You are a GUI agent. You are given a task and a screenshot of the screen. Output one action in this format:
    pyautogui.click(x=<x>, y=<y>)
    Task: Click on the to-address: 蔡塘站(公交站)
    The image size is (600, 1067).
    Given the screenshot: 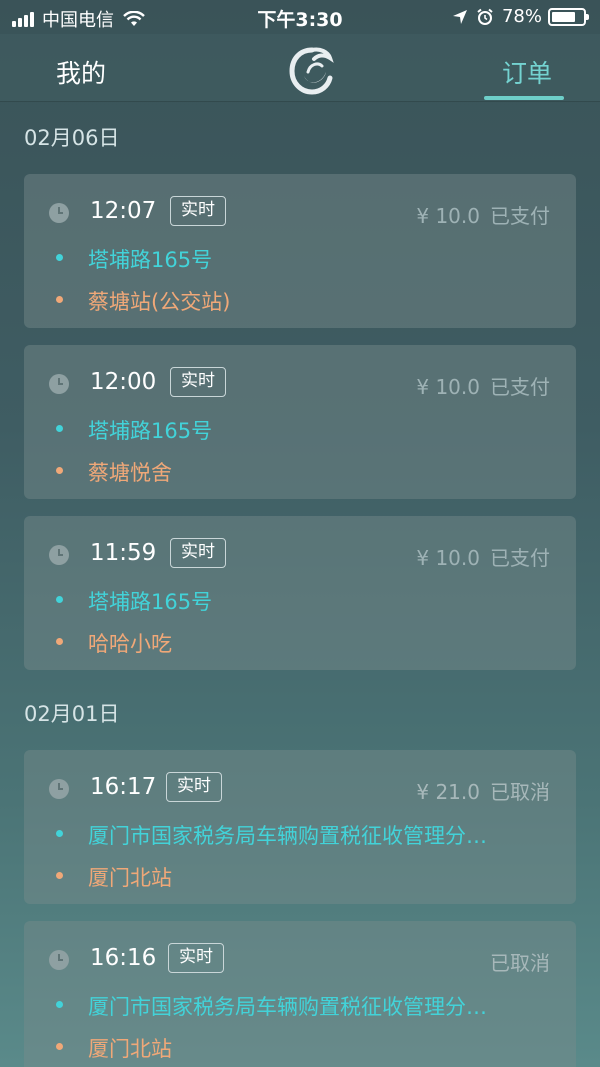 What is the action you would take?
    pyautogui.click(x=159, y=302)
    